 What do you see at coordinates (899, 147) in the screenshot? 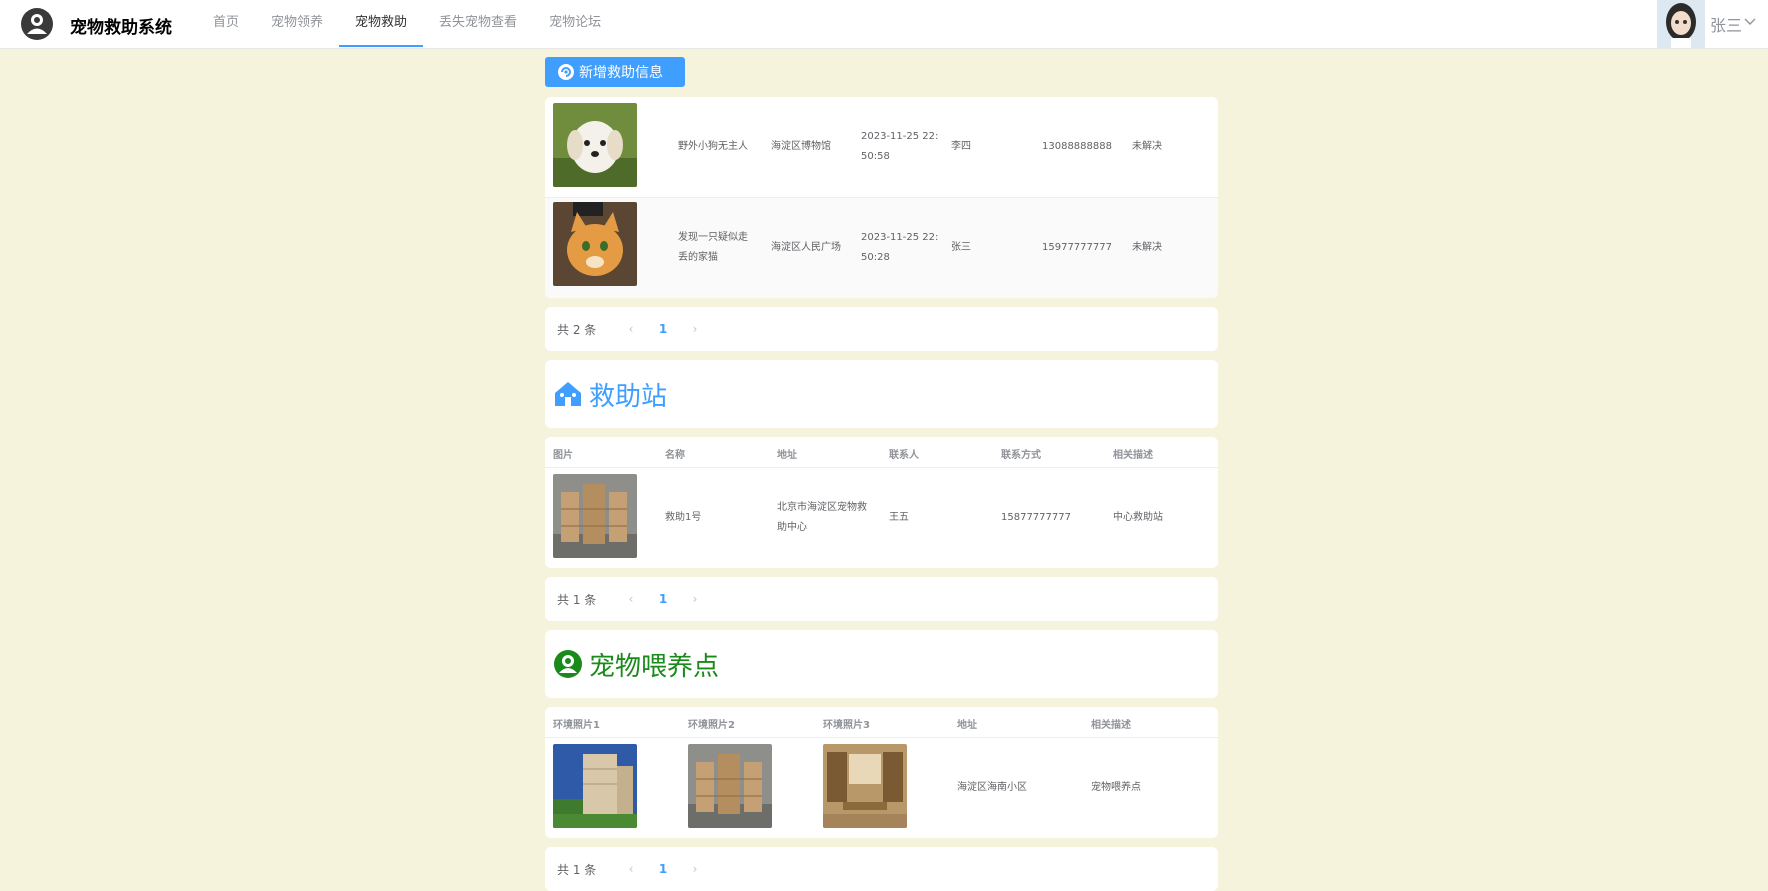
I see `rescue-time: 2023-11-25 22: 50:58` at bounding box center [899, 147].